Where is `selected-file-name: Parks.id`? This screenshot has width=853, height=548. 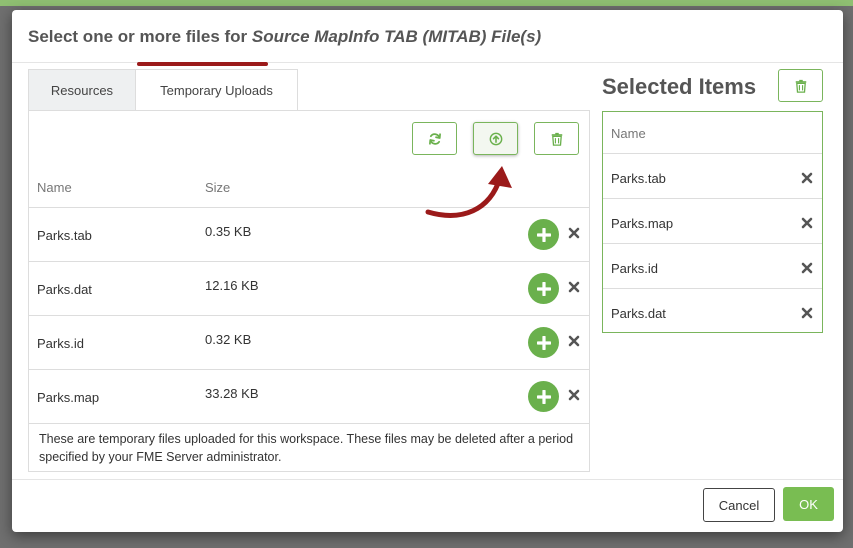
selected-file-name: Parks.id is located at coordinates (634, 268).